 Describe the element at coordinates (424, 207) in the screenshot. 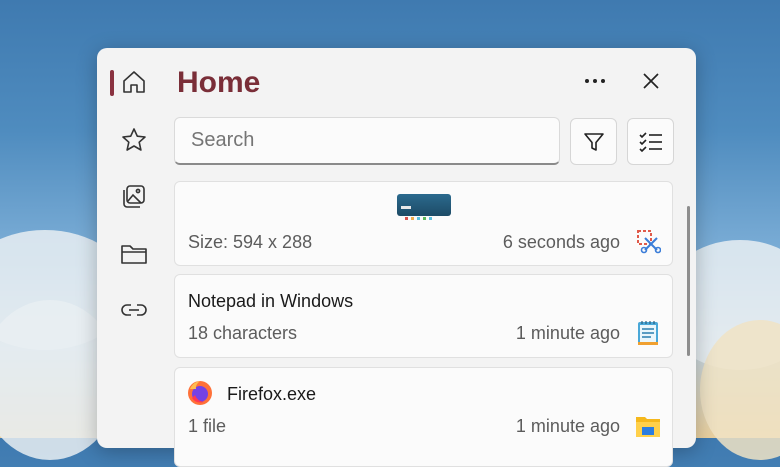

I see `image-thumbnail` at that location.